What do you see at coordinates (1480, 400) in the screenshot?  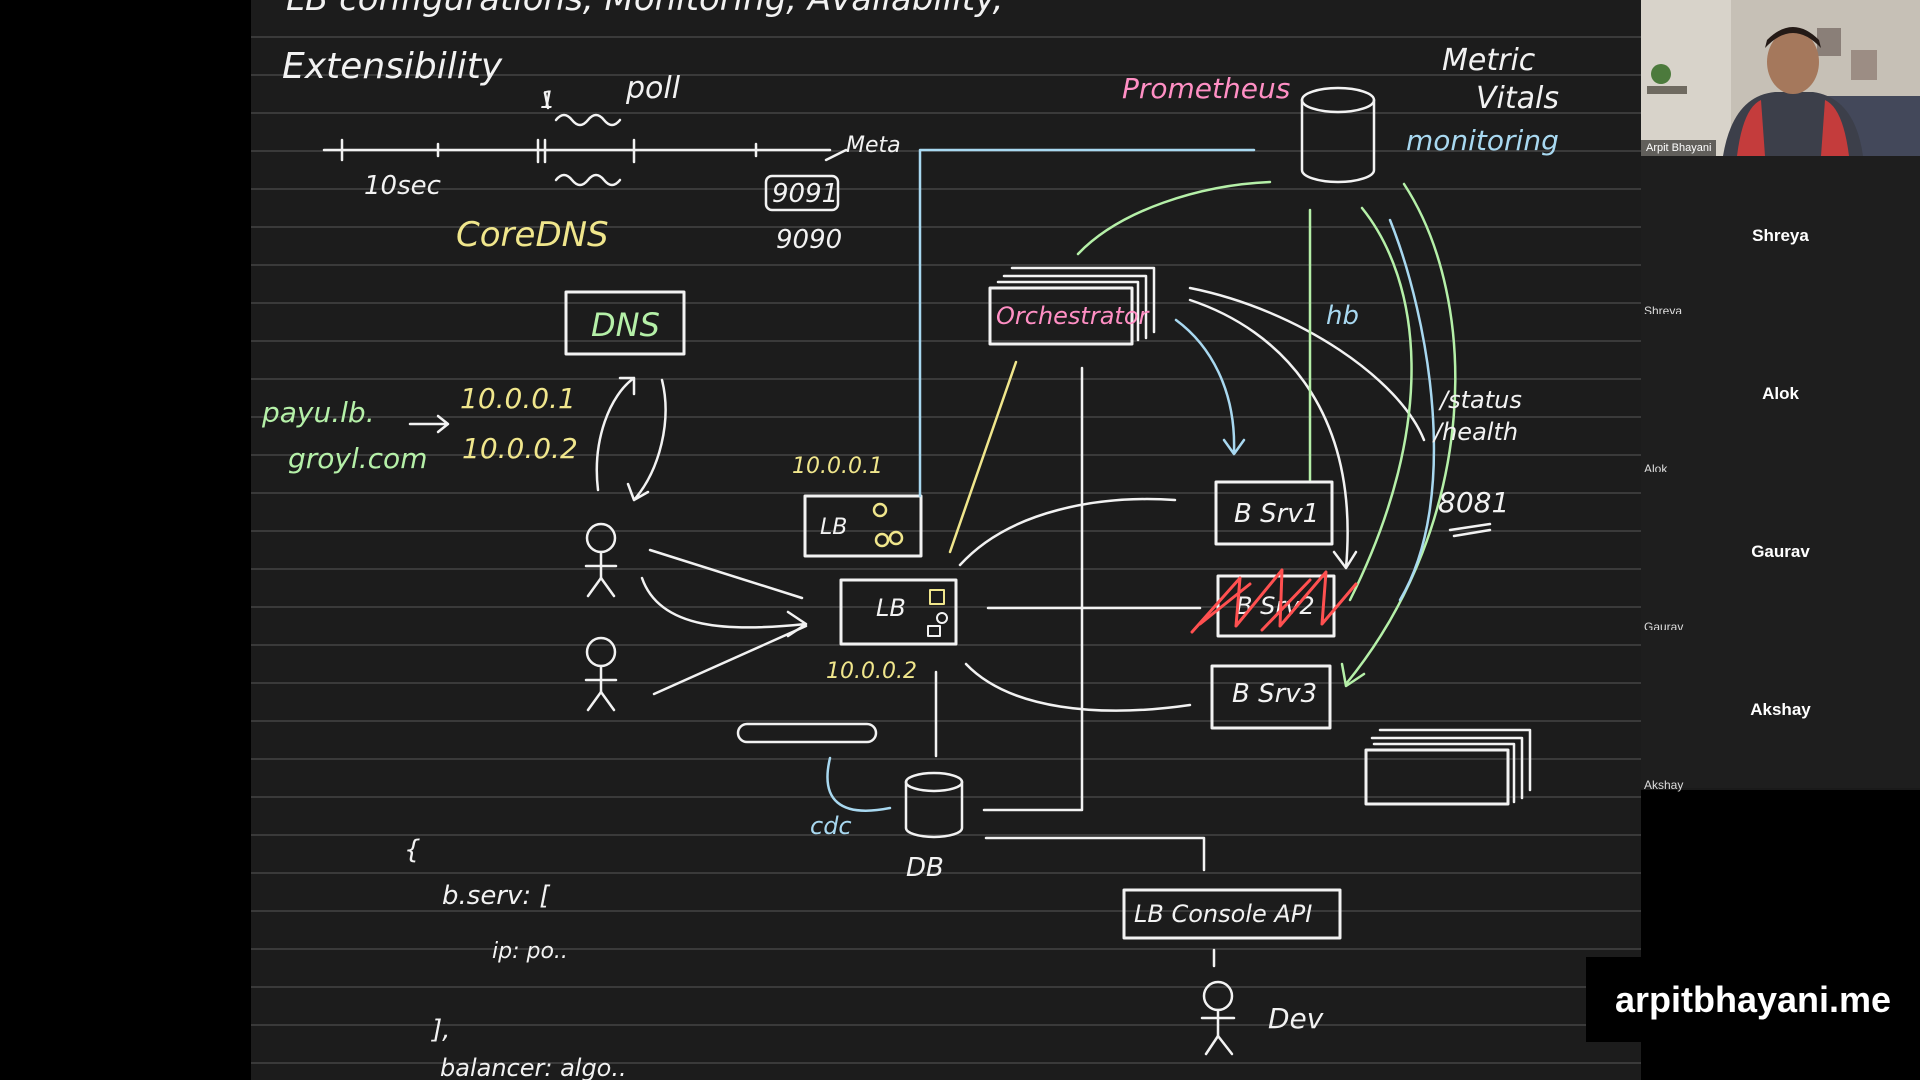 I see `status-label: /status` at bounding box center [1480, 400].